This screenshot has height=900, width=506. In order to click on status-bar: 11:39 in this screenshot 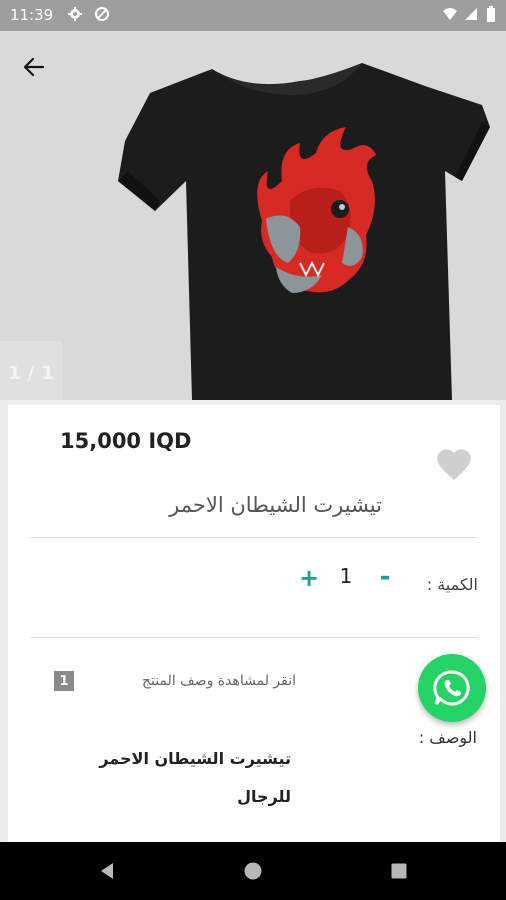, I will do `click(253, 15)`.